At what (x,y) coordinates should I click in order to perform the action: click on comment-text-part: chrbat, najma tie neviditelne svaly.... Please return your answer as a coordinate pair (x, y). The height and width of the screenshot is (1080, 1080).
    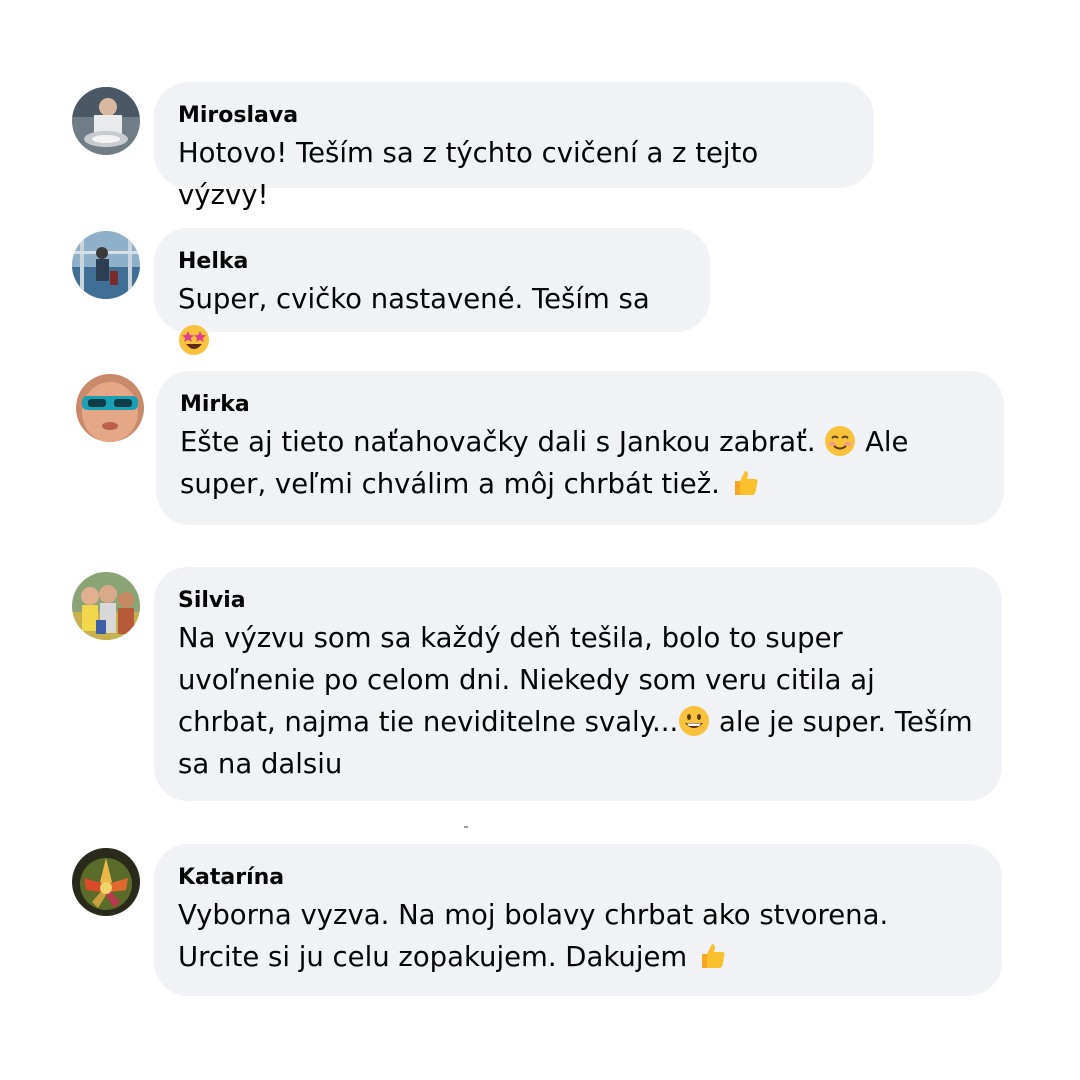
    Looking at the image, I should click on (428, 722).